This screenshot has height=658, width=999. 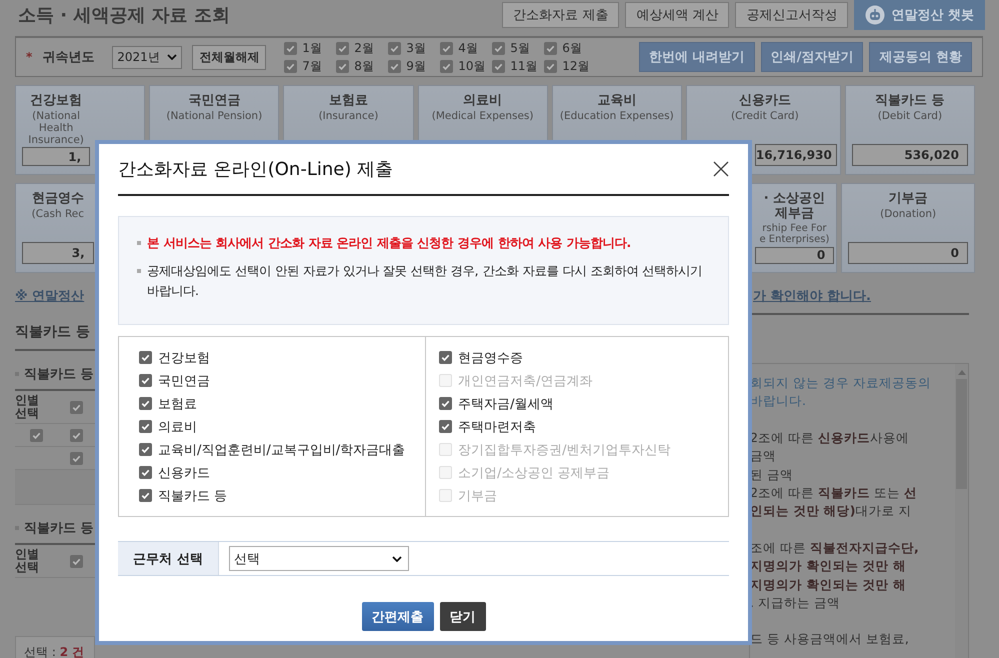 What do you see at coordinates (795, 155) in the screenshot?
I see `amount-field: 16,716,930` at bounding box center [795, 155].